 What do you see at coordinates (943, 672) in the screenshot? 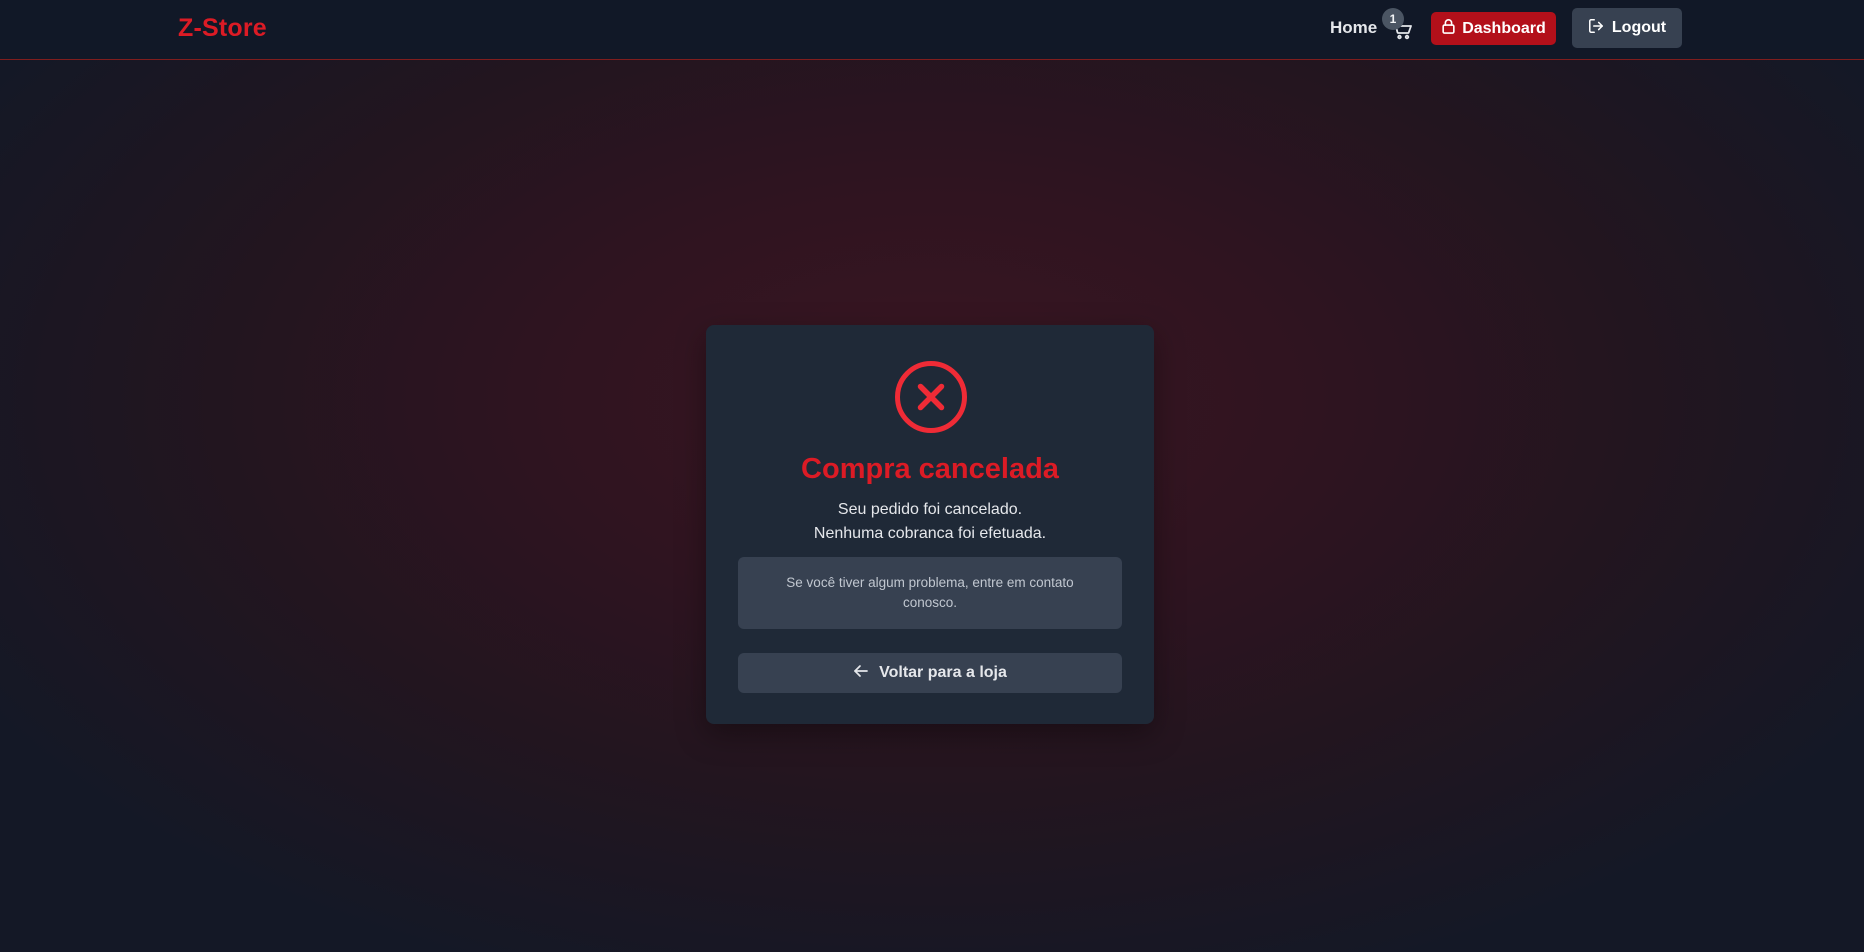
I see `back-to-store-label: Voltar para a loja` at bounding box center [943, 672].